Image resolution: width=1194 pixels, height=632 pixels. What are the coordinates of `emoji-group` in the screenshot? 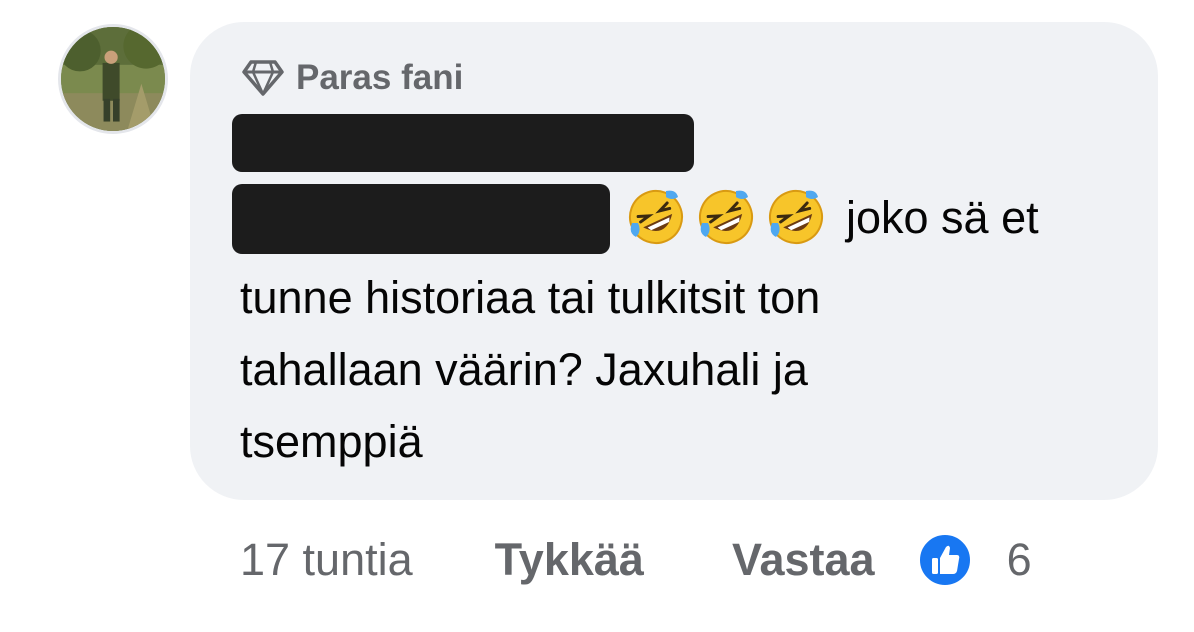 It's located at (731, 217).